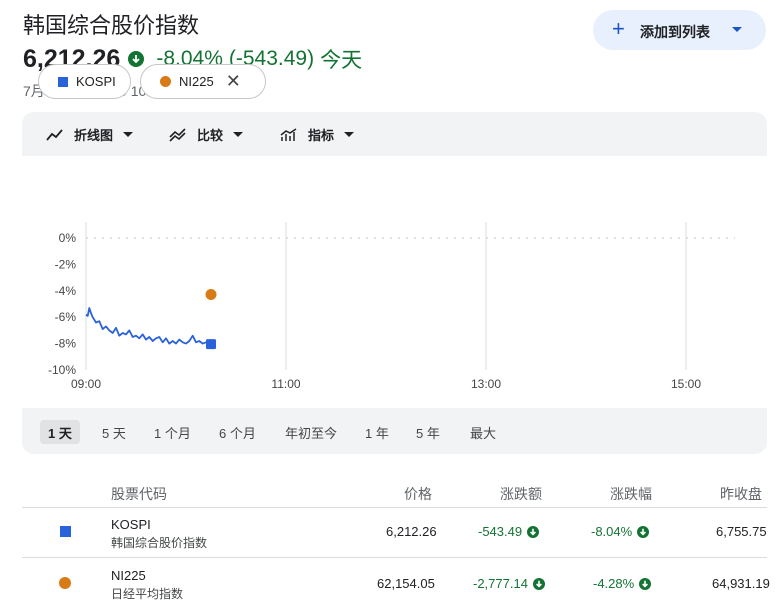 This screenshot has width=779, height=609. Describe the element at coordinates (411, 531) in the screenshot. I see `row-price: 6,212.26` at that location.